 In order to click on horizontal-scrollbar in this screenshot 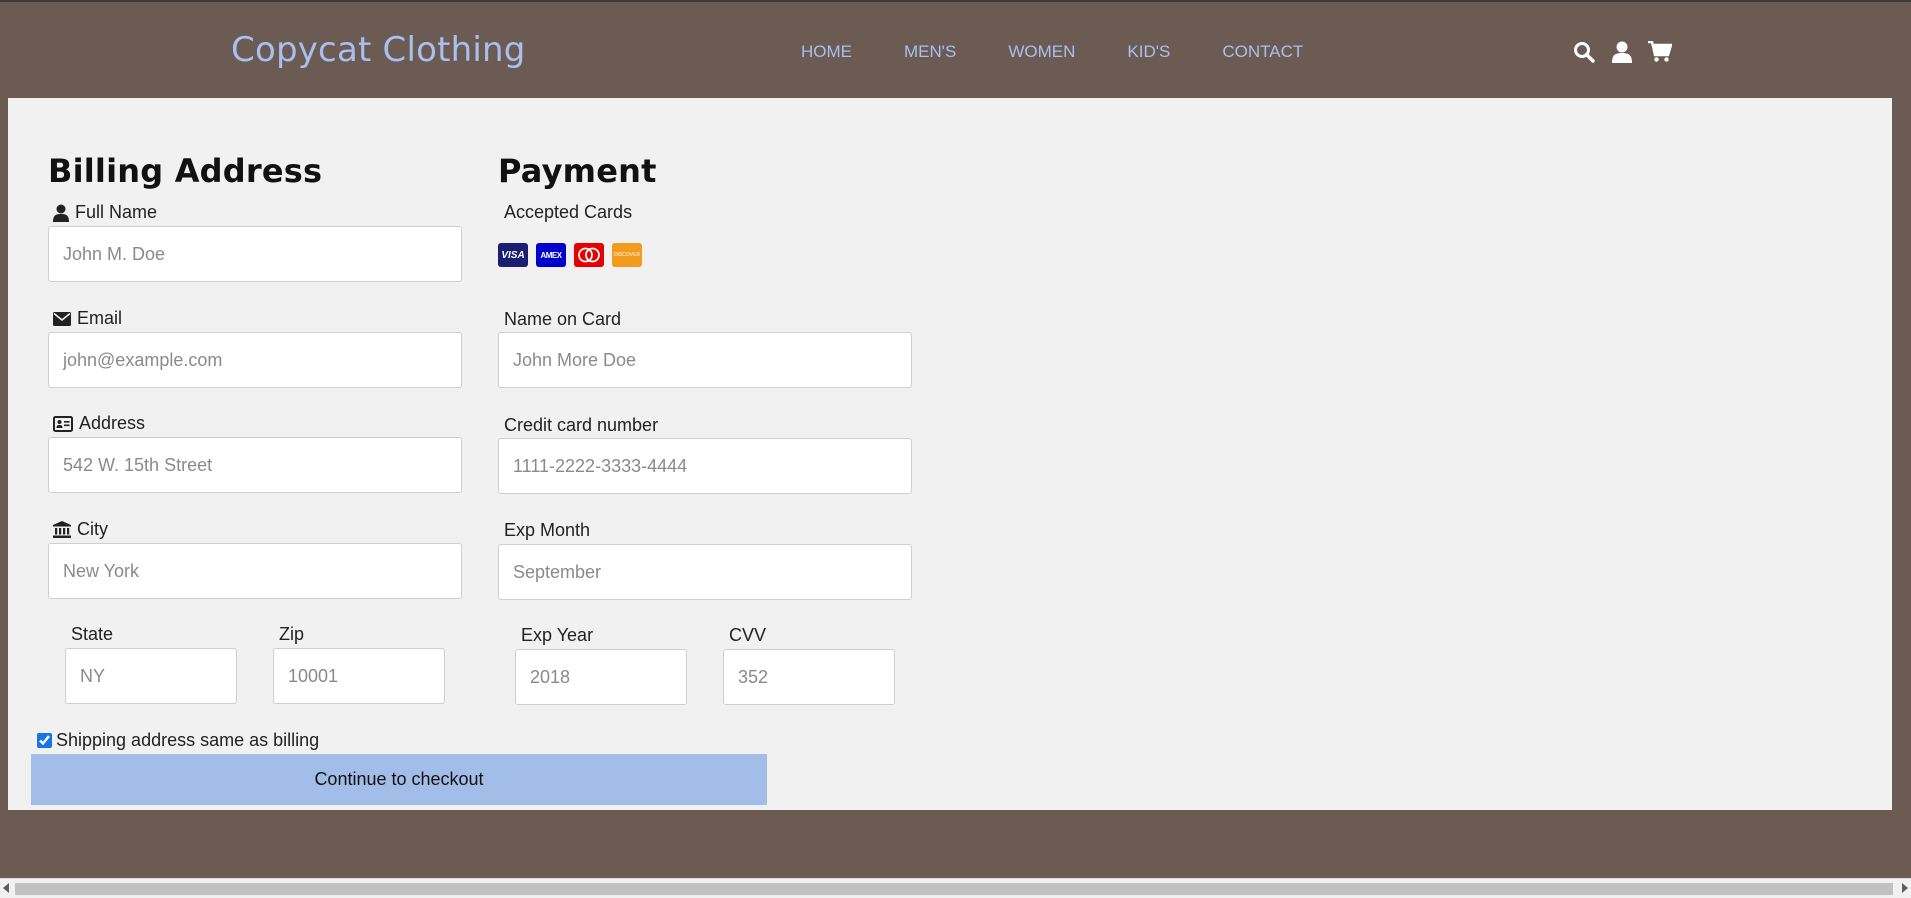, I will do `click(955, 888)`.